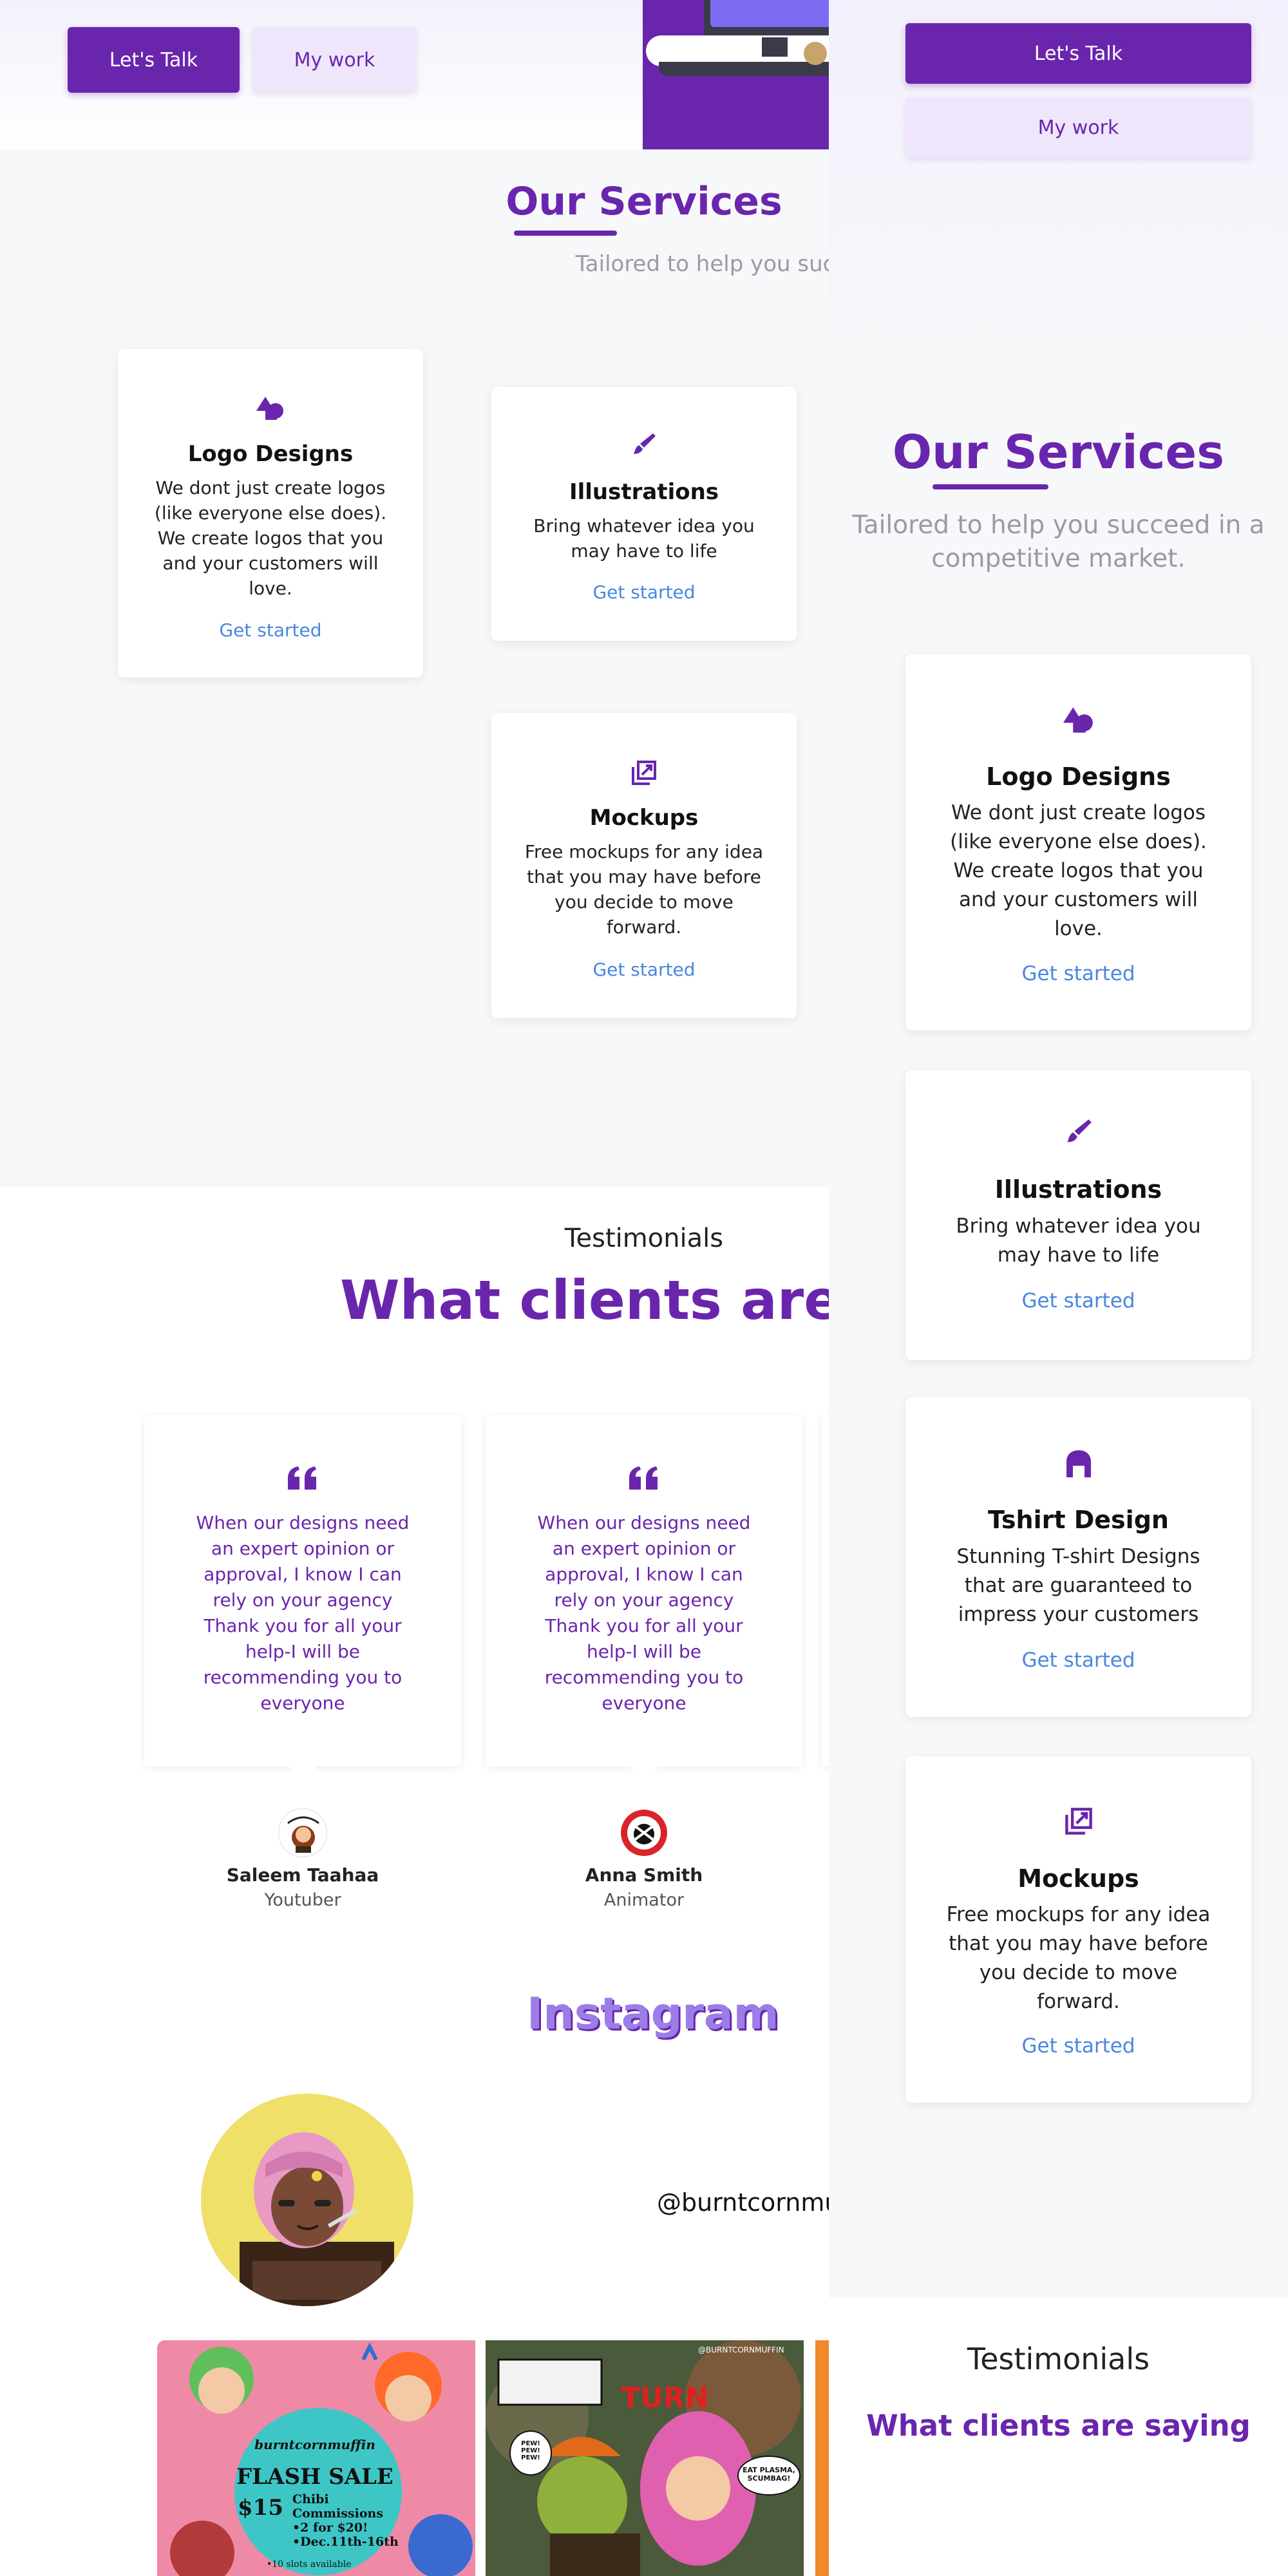 The image size is (1288, 2576). What do you see at coordinates (644, 1875) in the screenshot?
I see `testimonial-name: Anna Smith` at bounding box center [644, 1875].